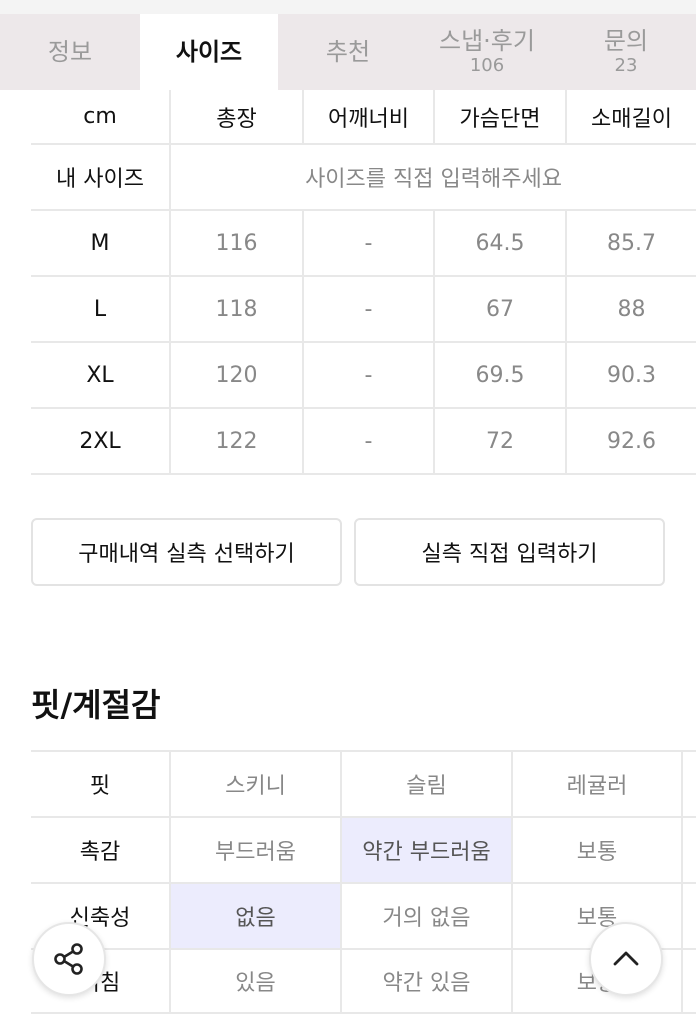 This screenshot has height=1024, width=696. What do you see at coordinates (427, 784) in the screenshot?
I see `fit-option: 슬림` at bounding box center [427, 784].